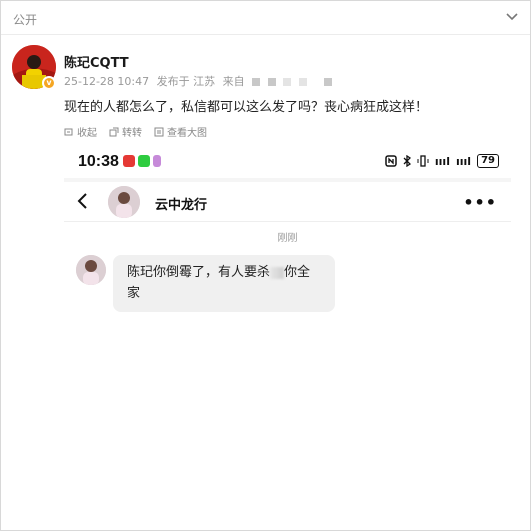  I want to click on post-meta: 25-12-28 10:47 发布于 江苏 来自, so click(198, 81).